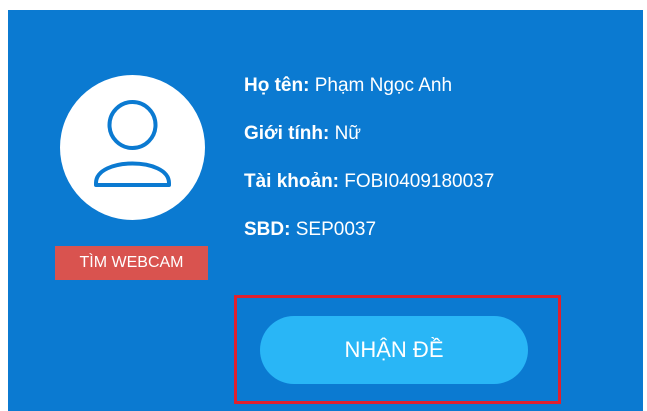 The height and width of the screenshot is (411, 647). What do you see at coordinates (419, 181) in the screenshot?
I see `account-value: FOBI0409180037` at bounding box center [419, 181].